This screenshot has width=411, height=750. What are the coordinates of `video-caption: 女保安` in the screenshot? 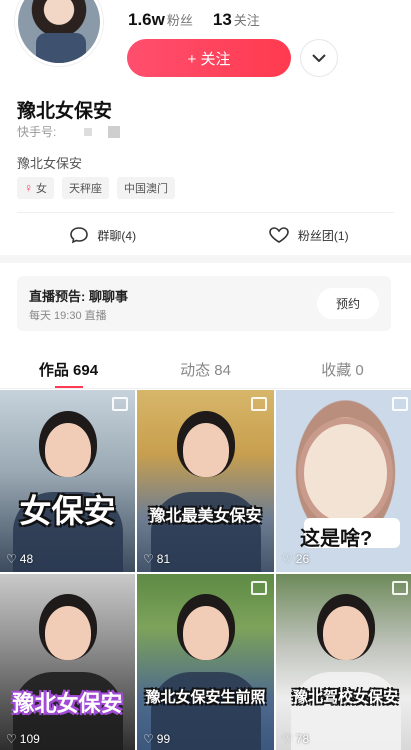 It's located at (67, 511).